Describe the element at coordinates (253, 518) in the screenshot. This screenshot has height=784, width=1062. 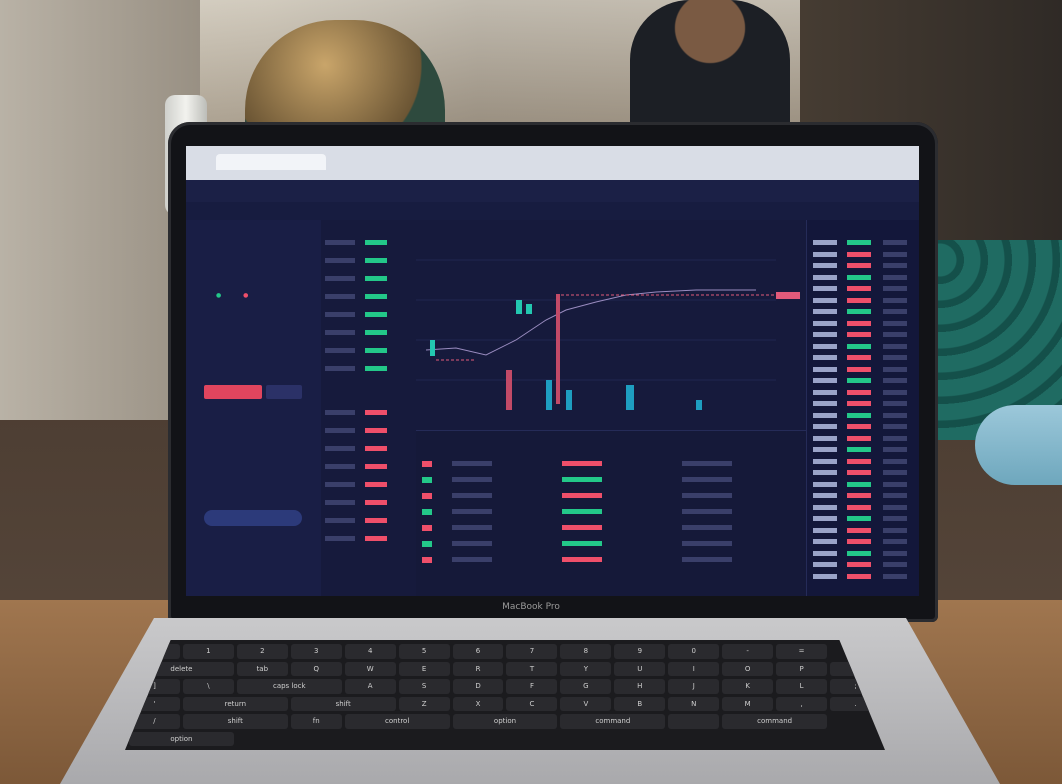
I see `submit-order-button` at that location.